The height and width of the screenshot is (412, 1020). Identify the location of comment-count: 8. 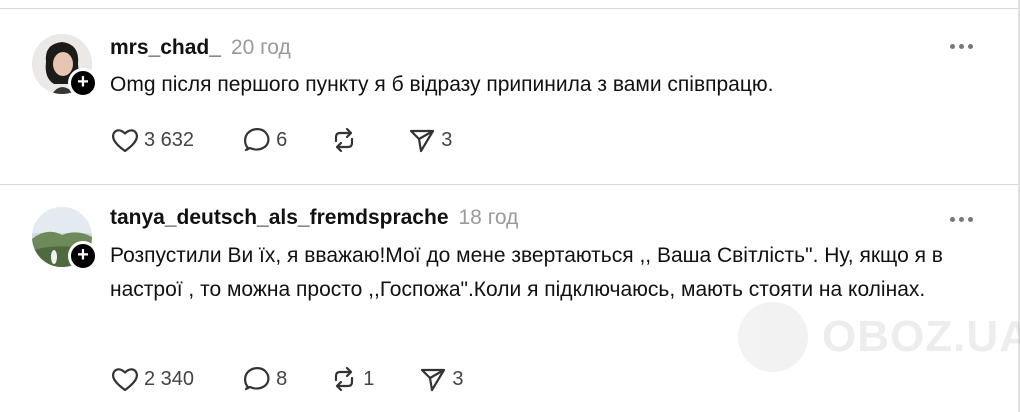
(282, 378).